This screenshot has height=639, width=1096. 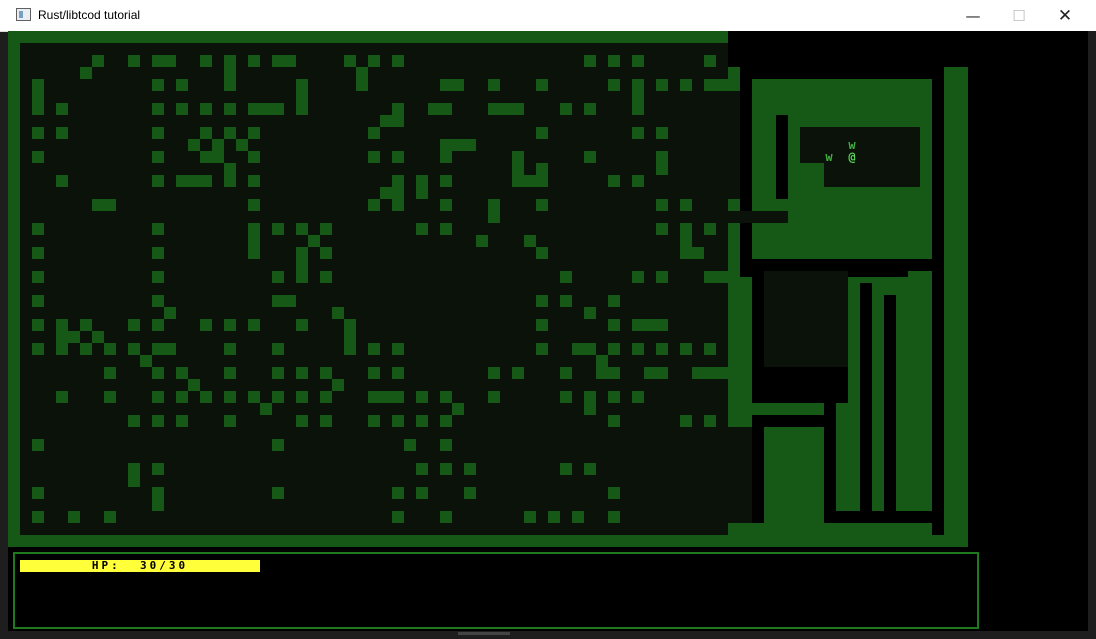 I want to click on minimize-button: —, so click(x=973, y=15).